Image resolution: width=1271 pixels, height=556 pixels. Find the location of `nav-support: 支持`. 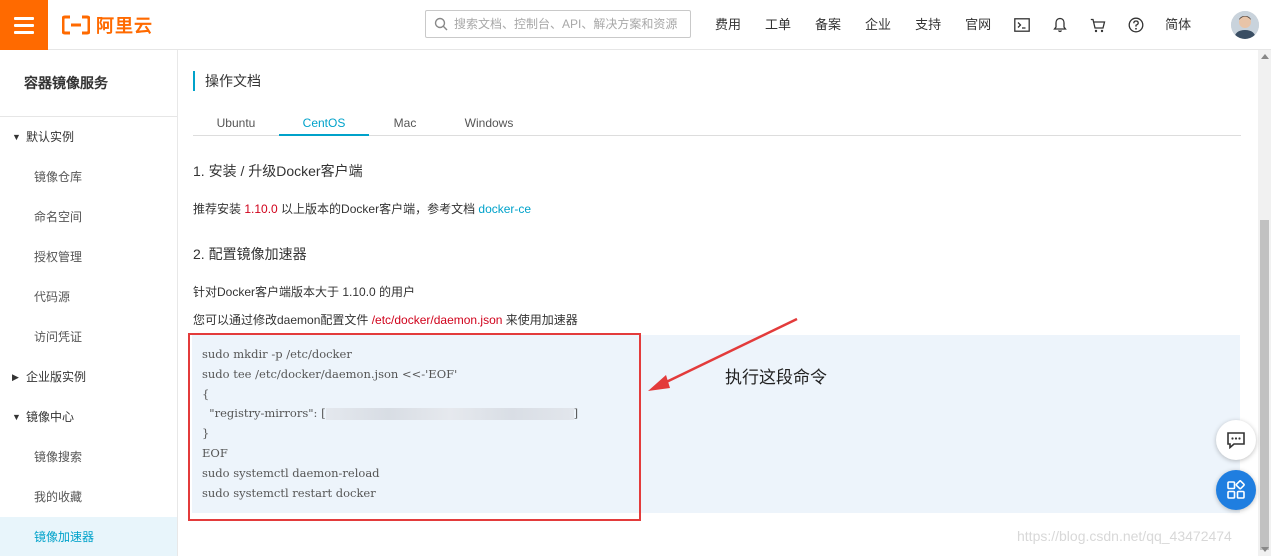

nav-support: 支持 is located at coordinates (928, 25).